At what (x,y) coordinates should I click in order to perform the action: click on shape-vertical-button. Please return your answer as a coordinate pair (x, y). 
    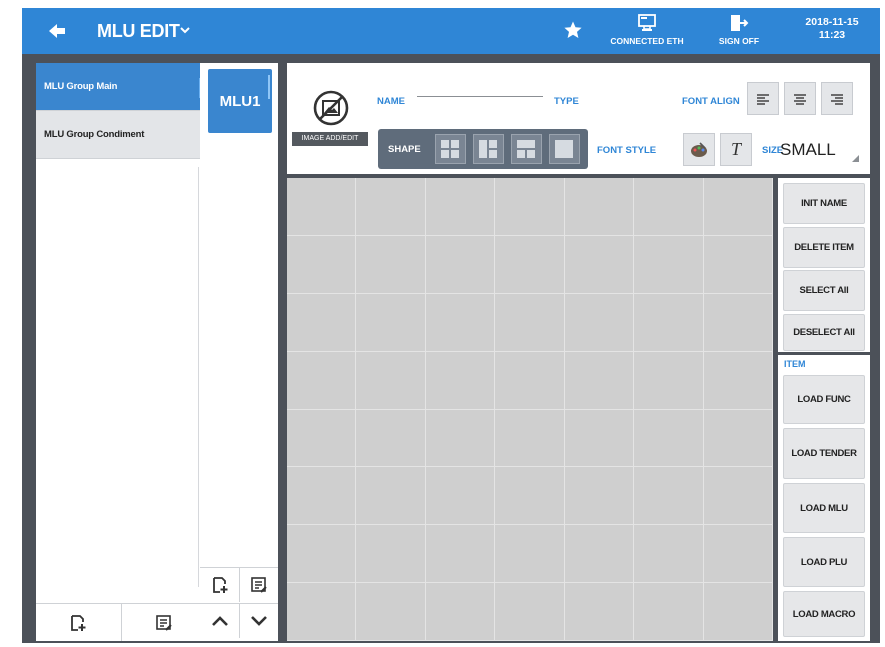
    Looking at the image, I should click on (488, 149).